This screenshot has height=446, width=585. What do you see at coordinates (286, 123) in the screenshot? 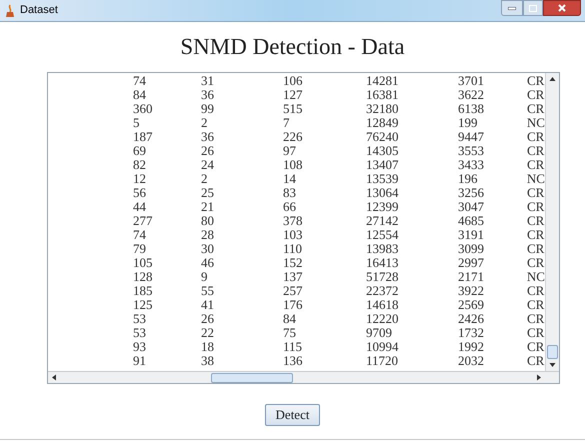
I see `table-cell-text: 7` at bounding box center [286, 123].